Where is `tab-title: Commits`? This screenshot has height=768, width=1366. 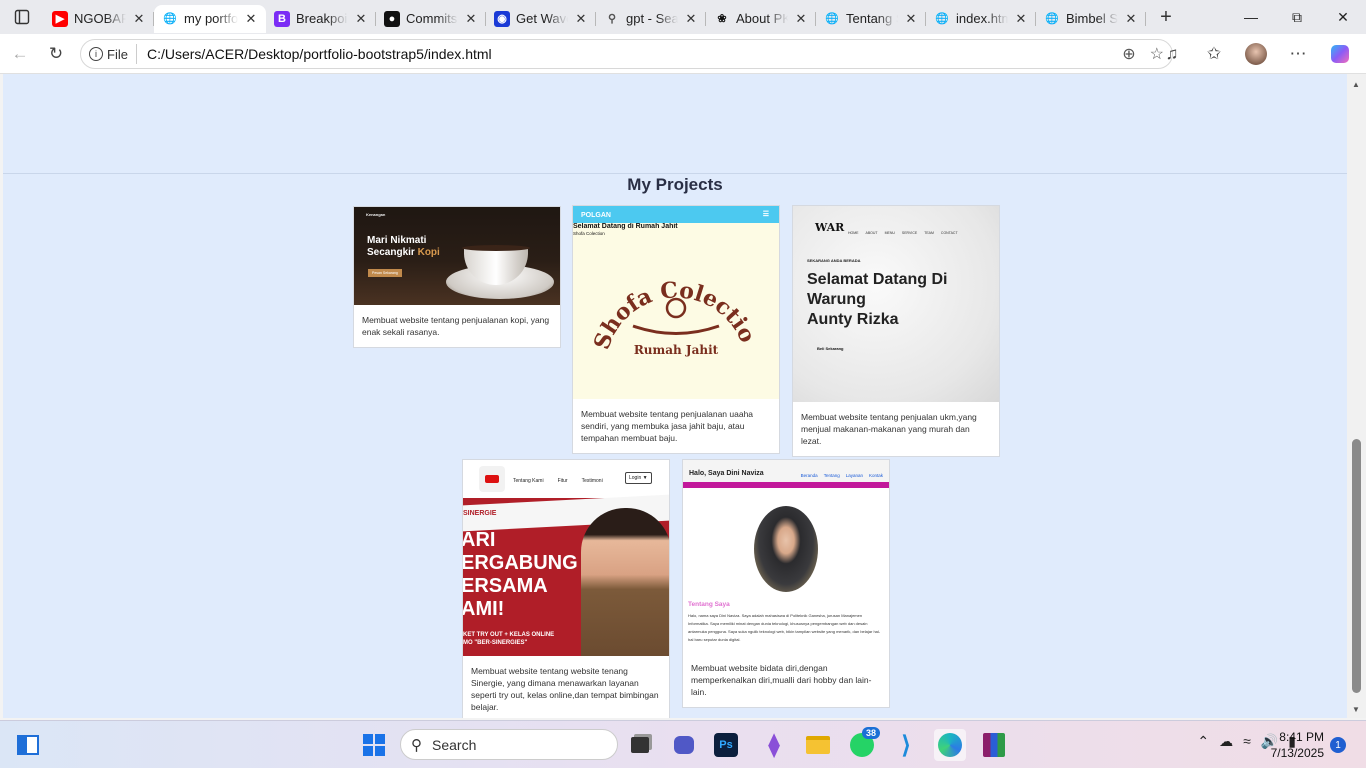
tab-title: Commits is located at coordinates (432, 18).